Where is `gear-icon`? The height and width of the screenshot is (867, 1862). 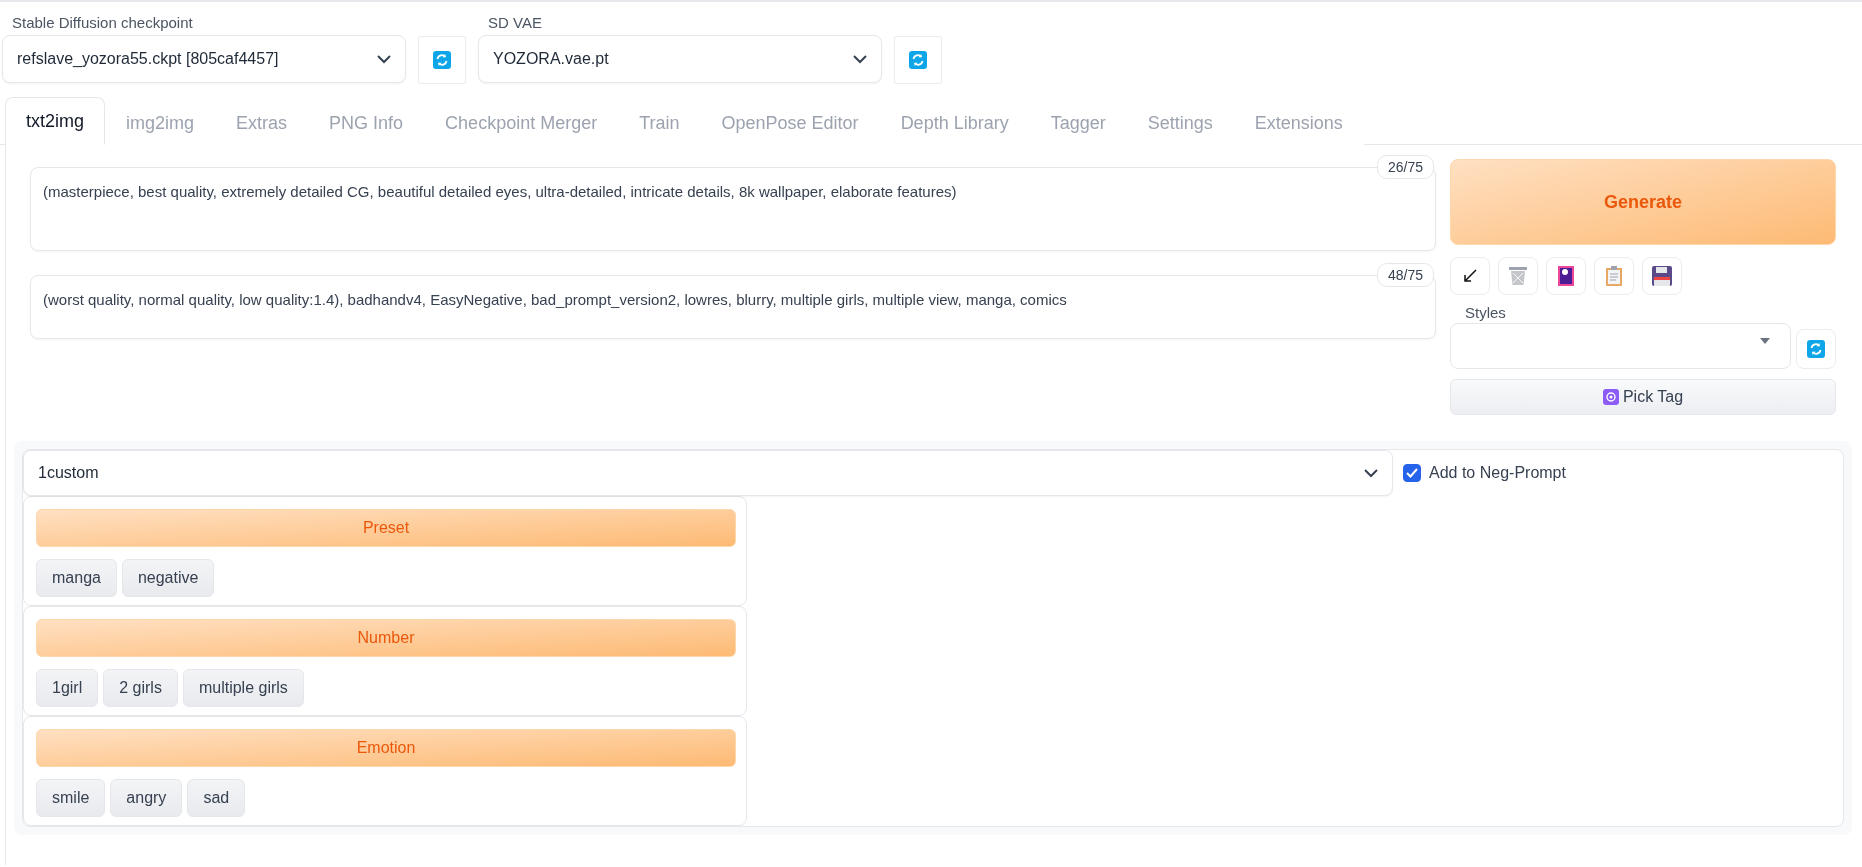 gear-icon is located at coordinates (1610, 397).